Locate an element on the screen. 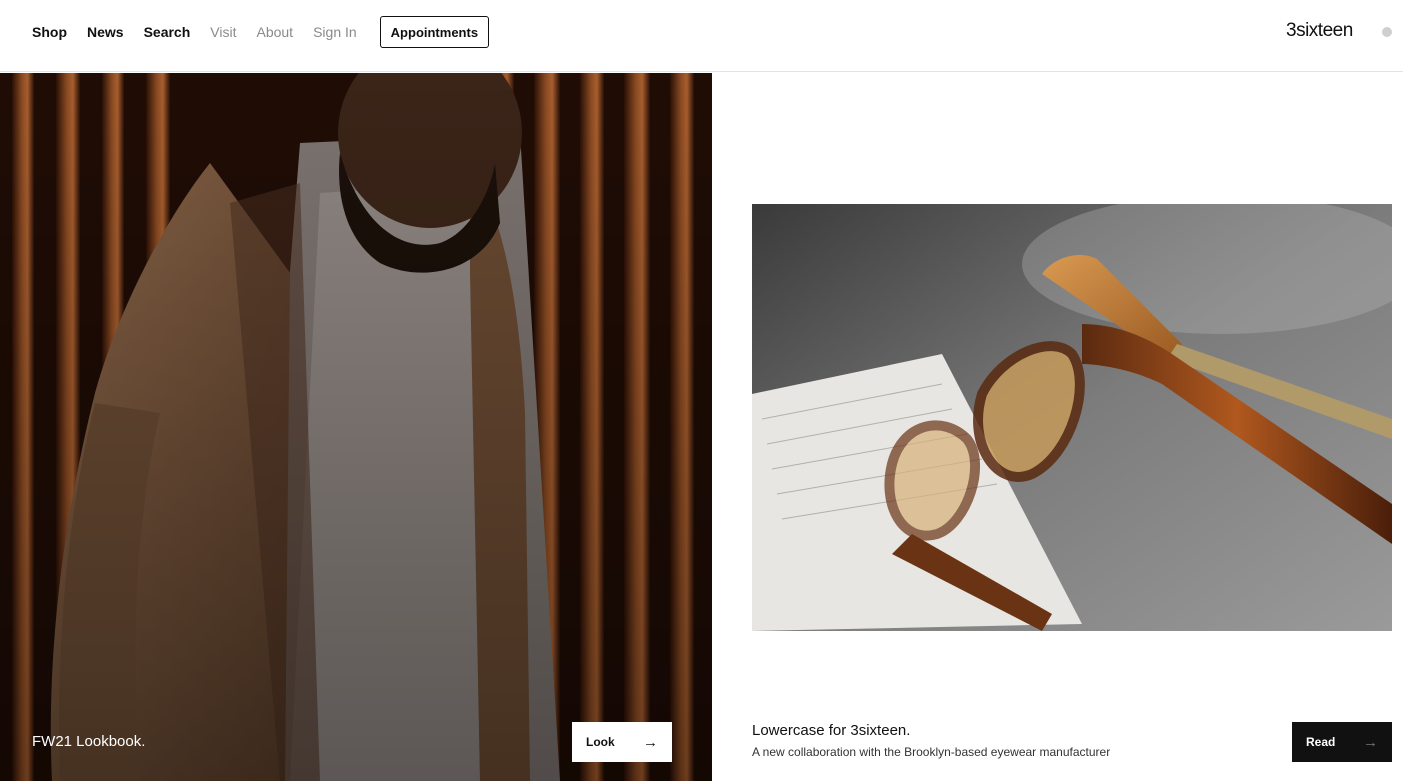  nav-news-link: News is located at coordinates (105, 32).